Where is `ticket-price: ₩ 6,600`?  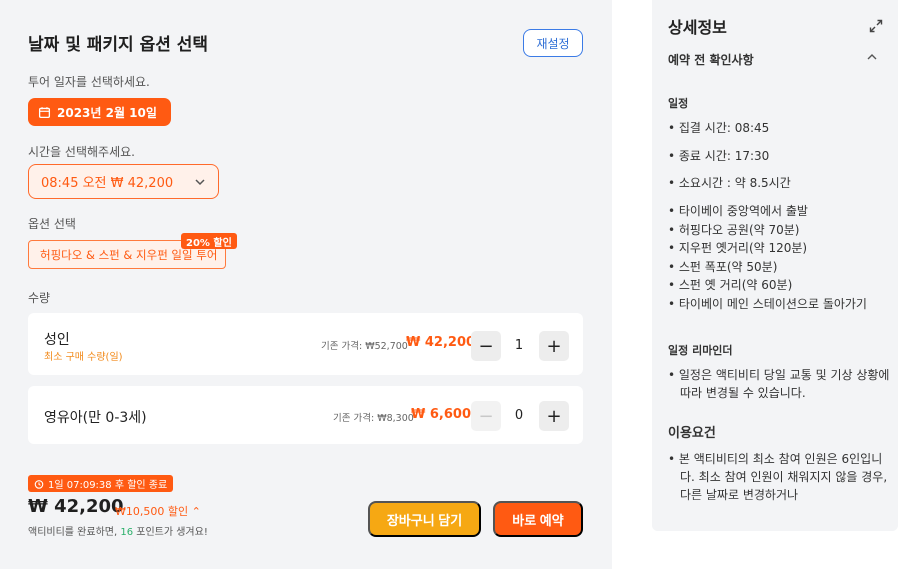
ticket-price: ₩ 6,600 is located at coordinates (441, 414).